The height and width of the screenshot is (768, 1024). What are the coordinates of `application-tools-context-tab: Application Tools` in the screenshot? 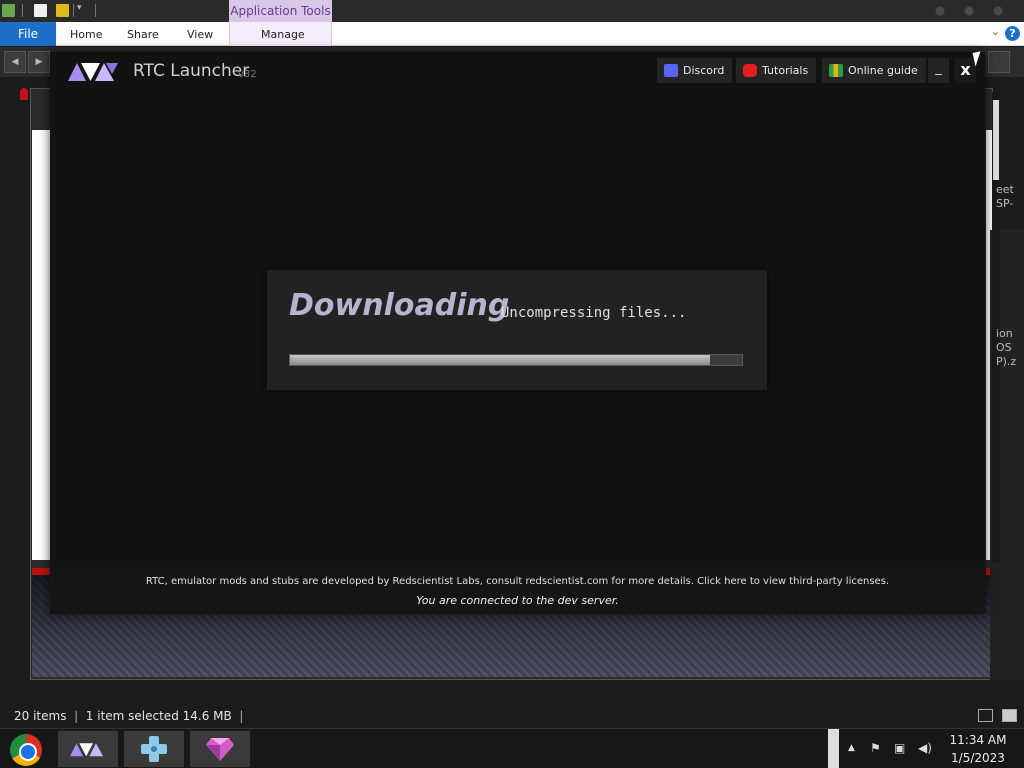 It's located at (280, 11).